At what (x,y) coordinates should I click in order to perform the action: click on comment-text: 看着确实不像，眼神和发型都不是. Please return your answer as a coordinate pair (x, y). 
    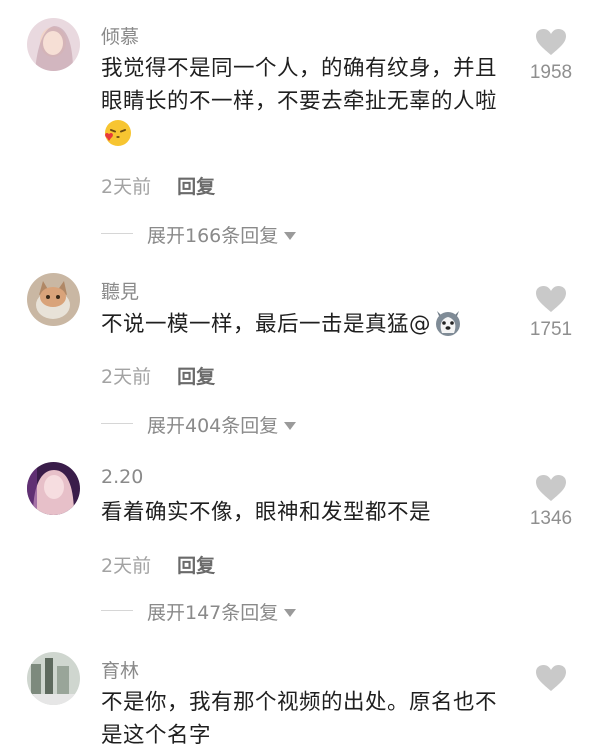
    Looking at the image, I should click on (306, 512).